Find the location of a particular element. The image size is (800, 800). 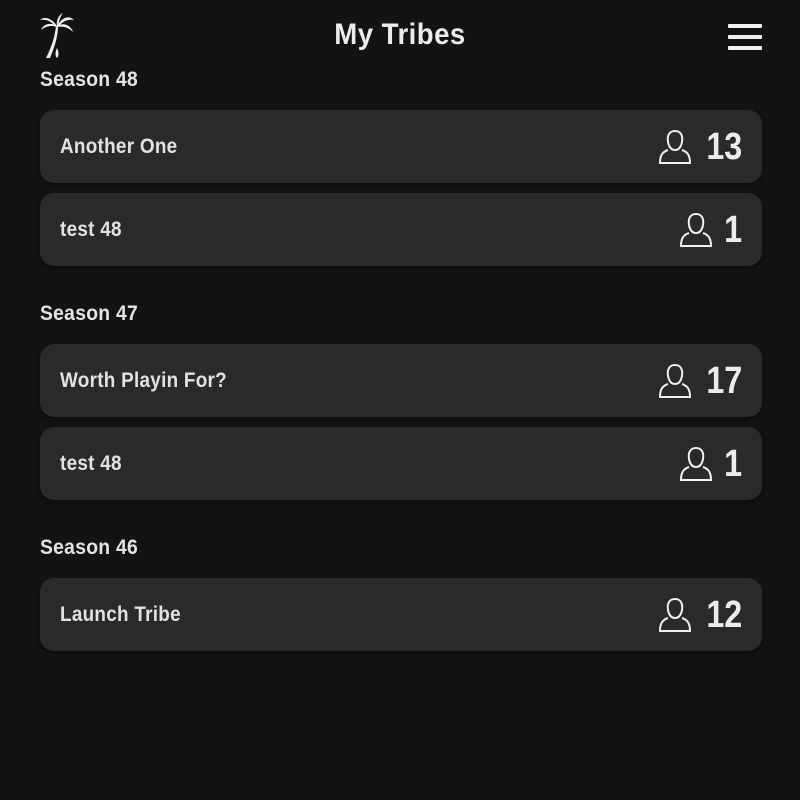

season-group: Season 46 Launch Tribe 12 is located at coordinates (401, 592).